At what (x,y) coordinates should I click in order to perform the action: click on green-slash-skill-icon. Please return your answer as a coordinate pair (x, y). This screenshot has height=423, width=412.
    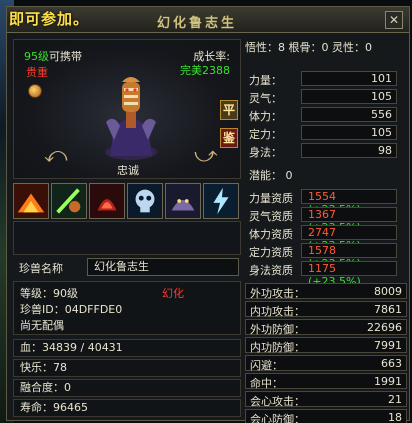
    Looking at the image, I should click on (69, 201).